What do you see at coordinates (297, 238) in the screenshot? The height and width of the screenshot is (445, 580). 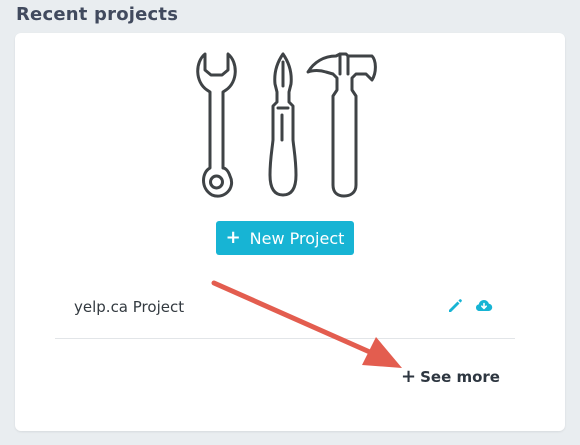 I see `new-project-label: New Project` at bounding box center [297, 238].